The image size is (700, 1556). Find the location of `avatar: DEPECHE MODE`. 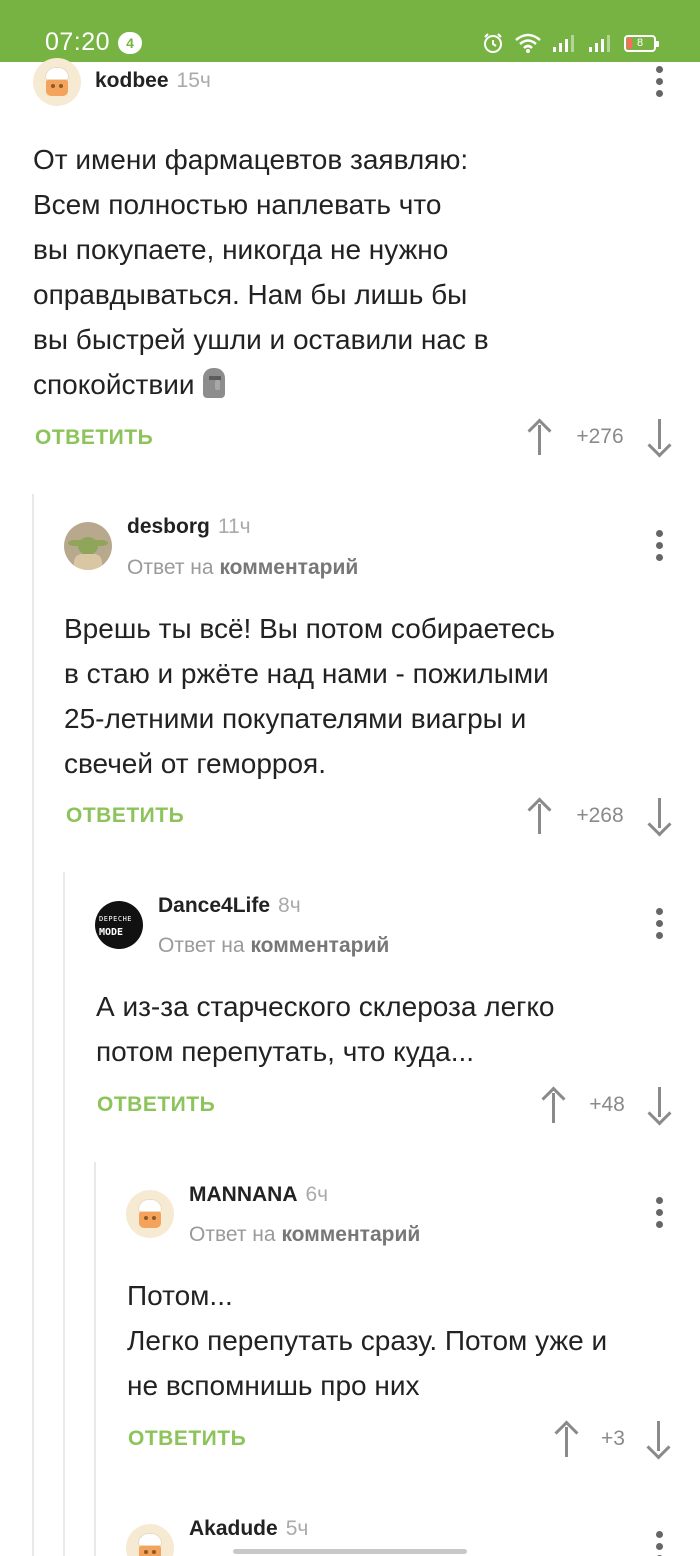

avatar: DEPECHE MODE is located at coordinates (119, 925).